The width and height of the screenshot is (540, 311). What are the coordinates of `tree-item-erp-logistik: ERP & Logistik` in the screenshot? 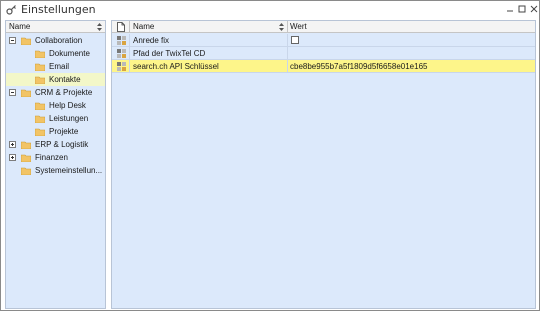 It's located at (55, 144).